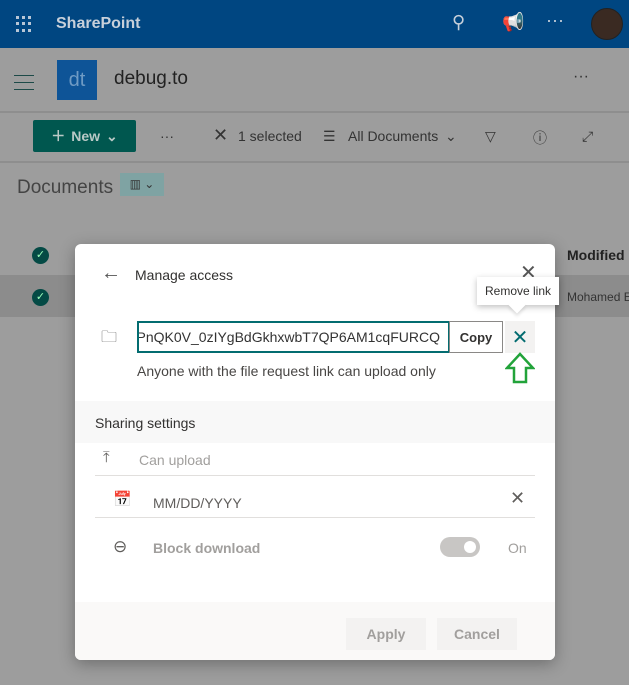  I want to click on apply-button: Apply, so click(386, 634).